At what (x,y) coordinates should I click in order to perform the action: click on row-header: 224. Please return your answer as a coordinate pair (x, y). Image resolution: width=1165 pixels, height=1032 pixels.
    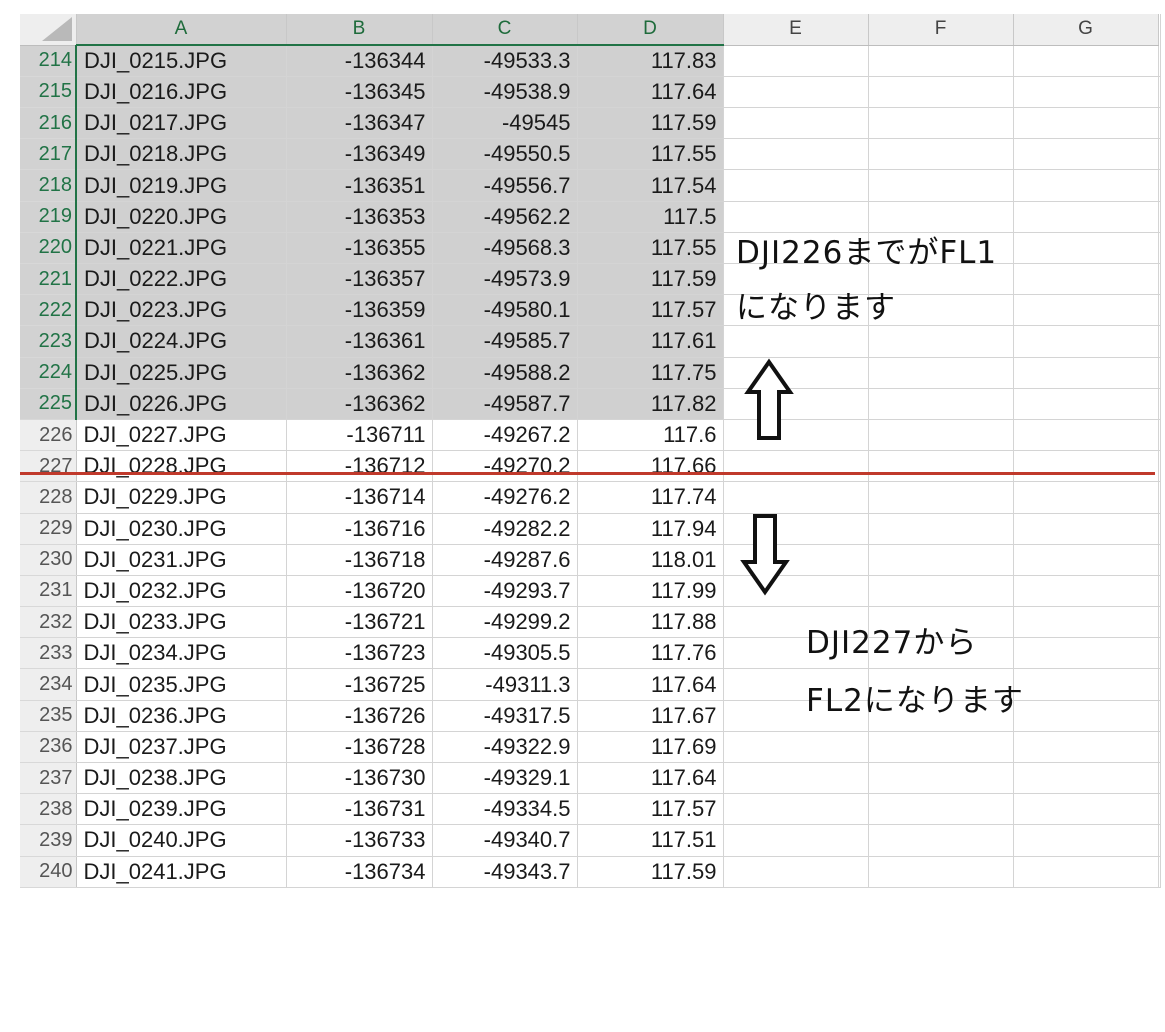
    Looking at the image, I should click on (48, 373).